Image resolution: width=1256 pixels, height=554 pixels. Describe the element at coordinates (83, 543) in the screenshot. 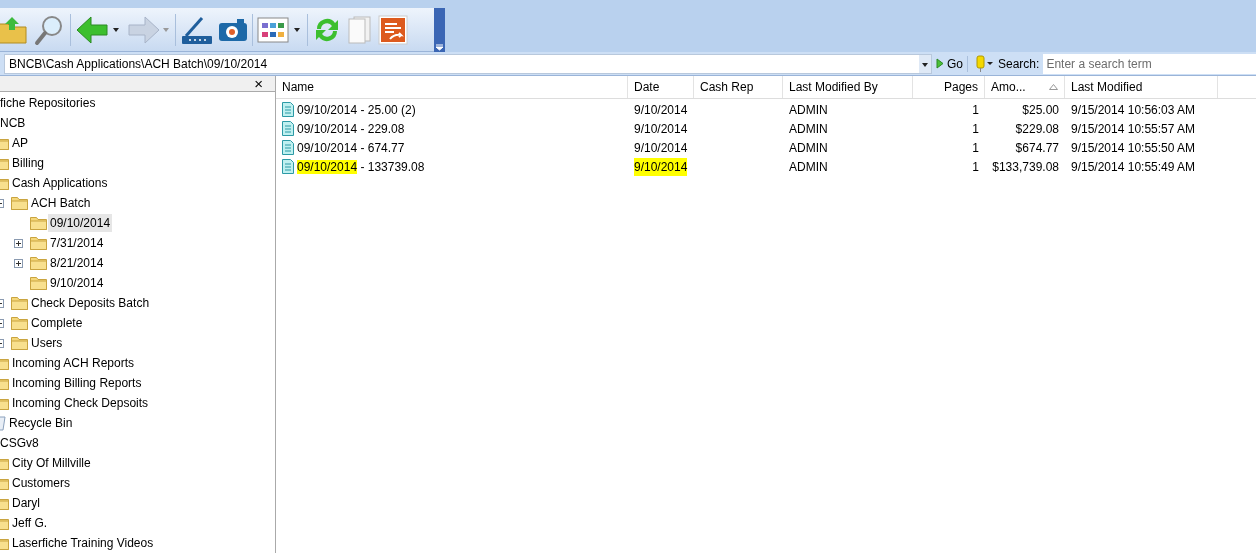

I see `tree-item: Laserfiche Training Videos` at that location.